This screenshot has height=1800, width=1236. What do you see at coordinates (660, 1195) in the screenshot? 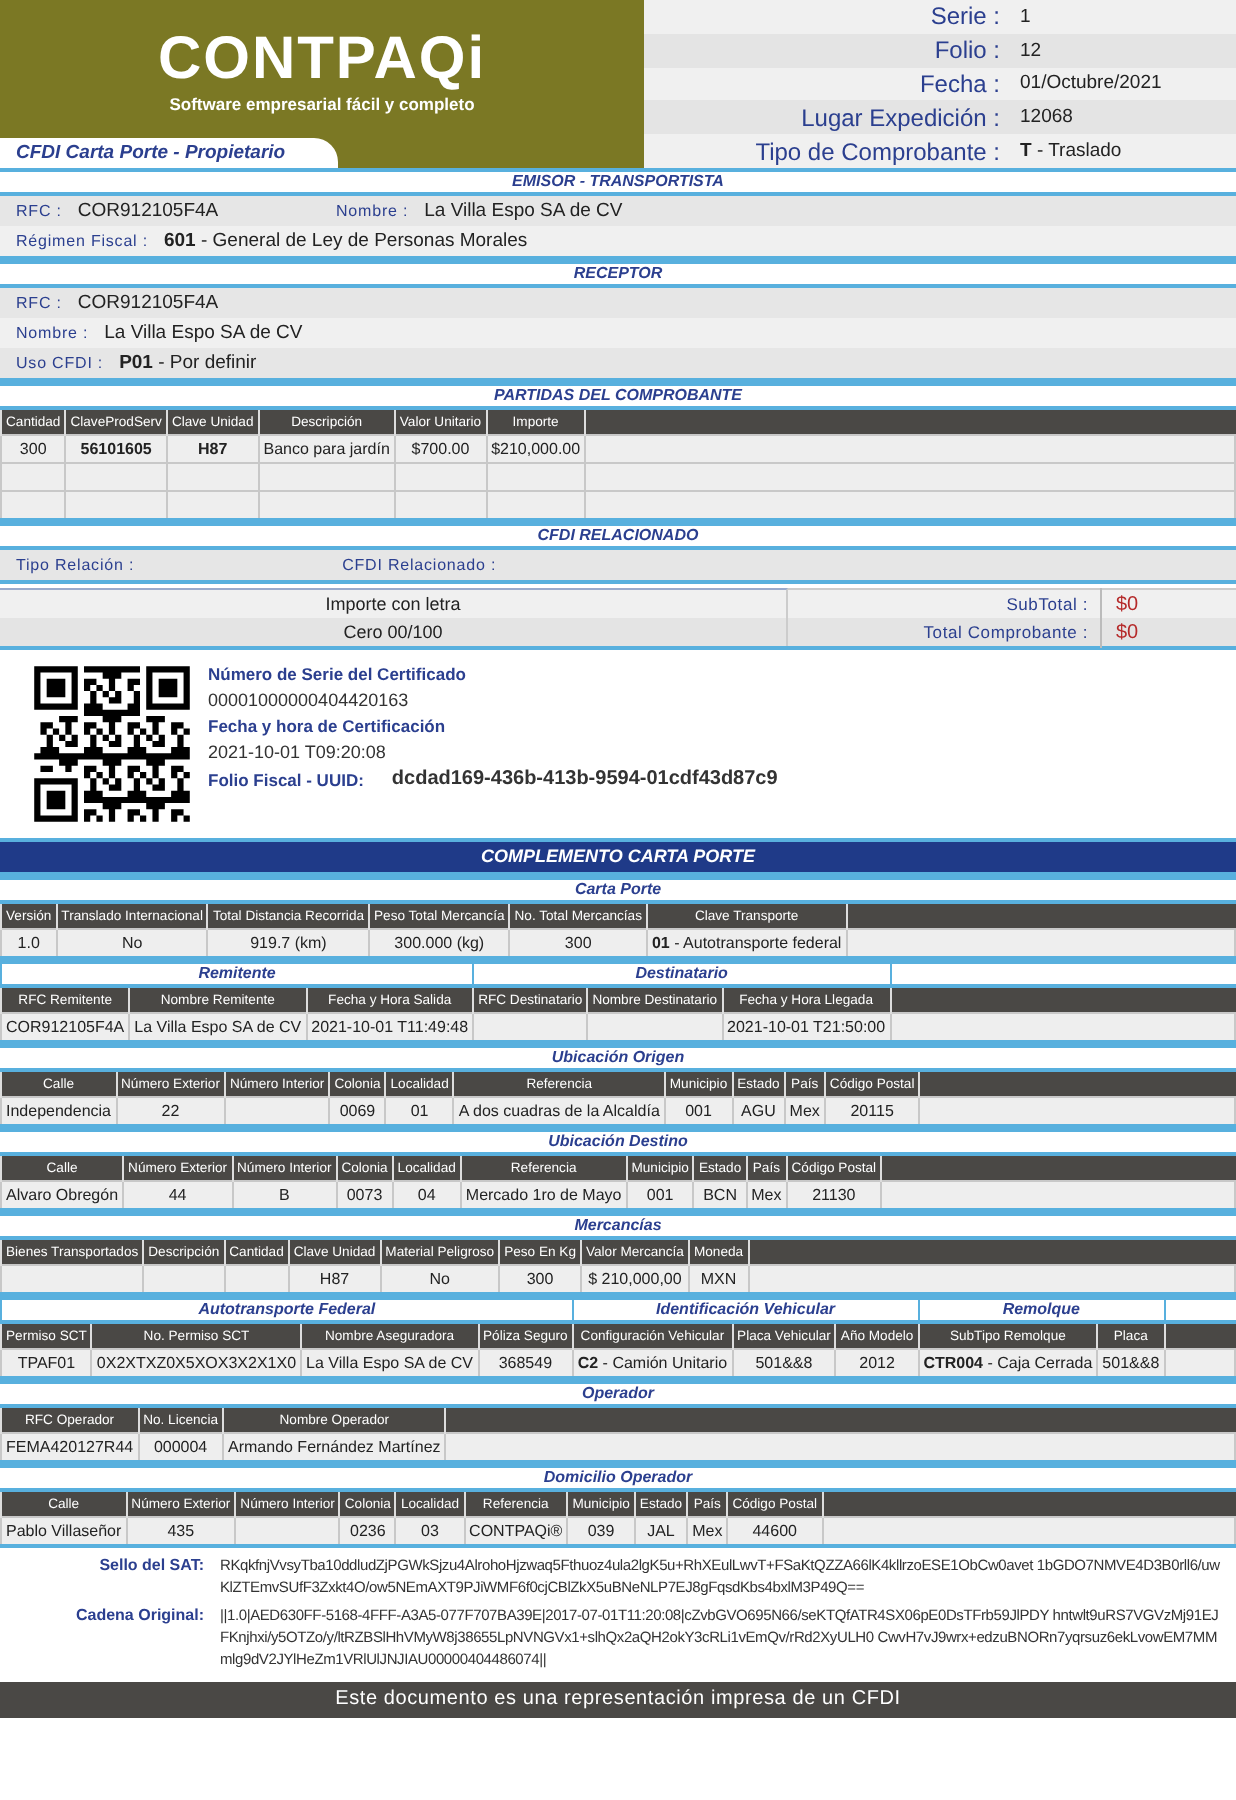
I see `table-cell: 001` at bounding box center [660, 1195].